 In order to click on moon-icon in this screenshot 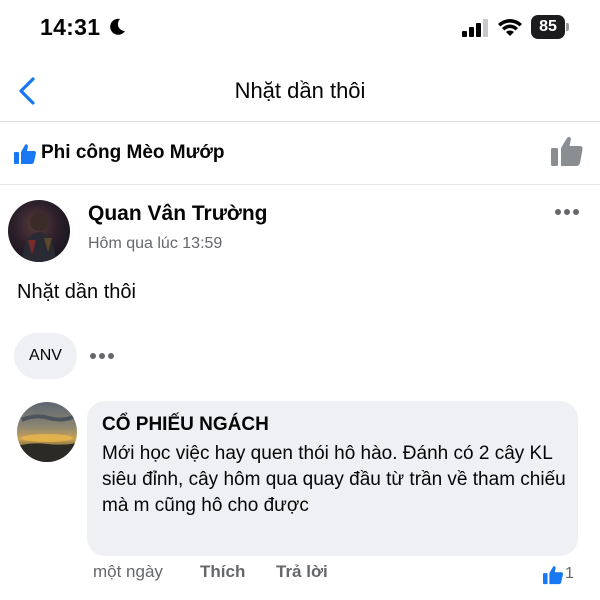, I will do `click(117, 26)`.